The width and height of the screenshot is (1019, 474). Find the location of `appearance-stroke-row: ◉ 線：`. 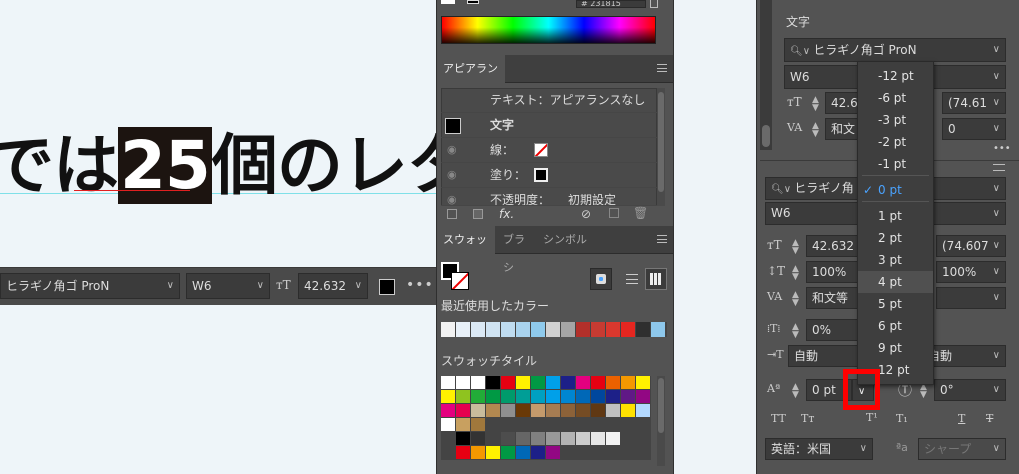

appearance-stroke-row: ◉ 線： is located at coordinates (549, 150).